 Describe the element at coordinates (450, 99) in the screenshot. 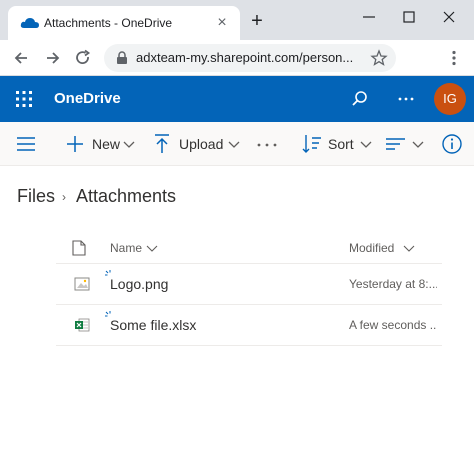

I see `avatar: IG` at that location.